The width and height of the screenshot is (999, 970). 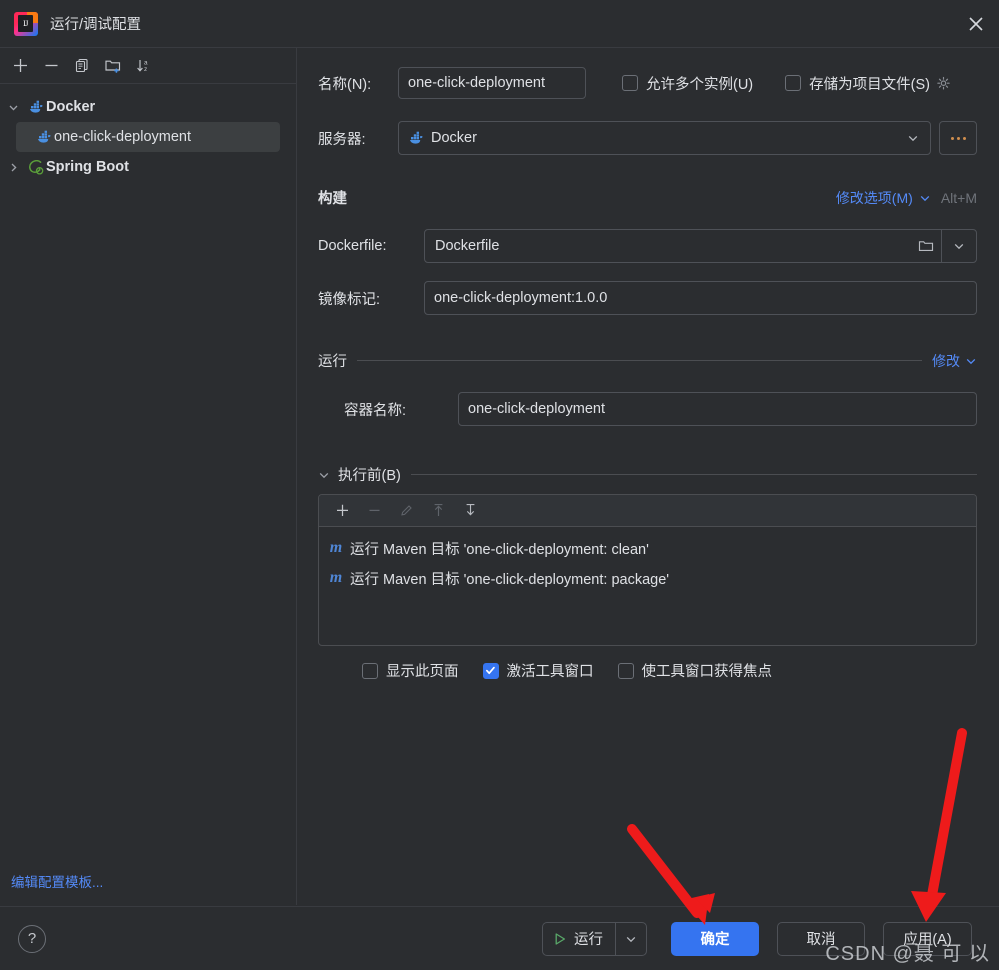 What do you see at coordinates (499, 24) in the screenshot?
I see `dialog-titlebar: IJ 运行/调试配置` at bounding box center [499, 24].